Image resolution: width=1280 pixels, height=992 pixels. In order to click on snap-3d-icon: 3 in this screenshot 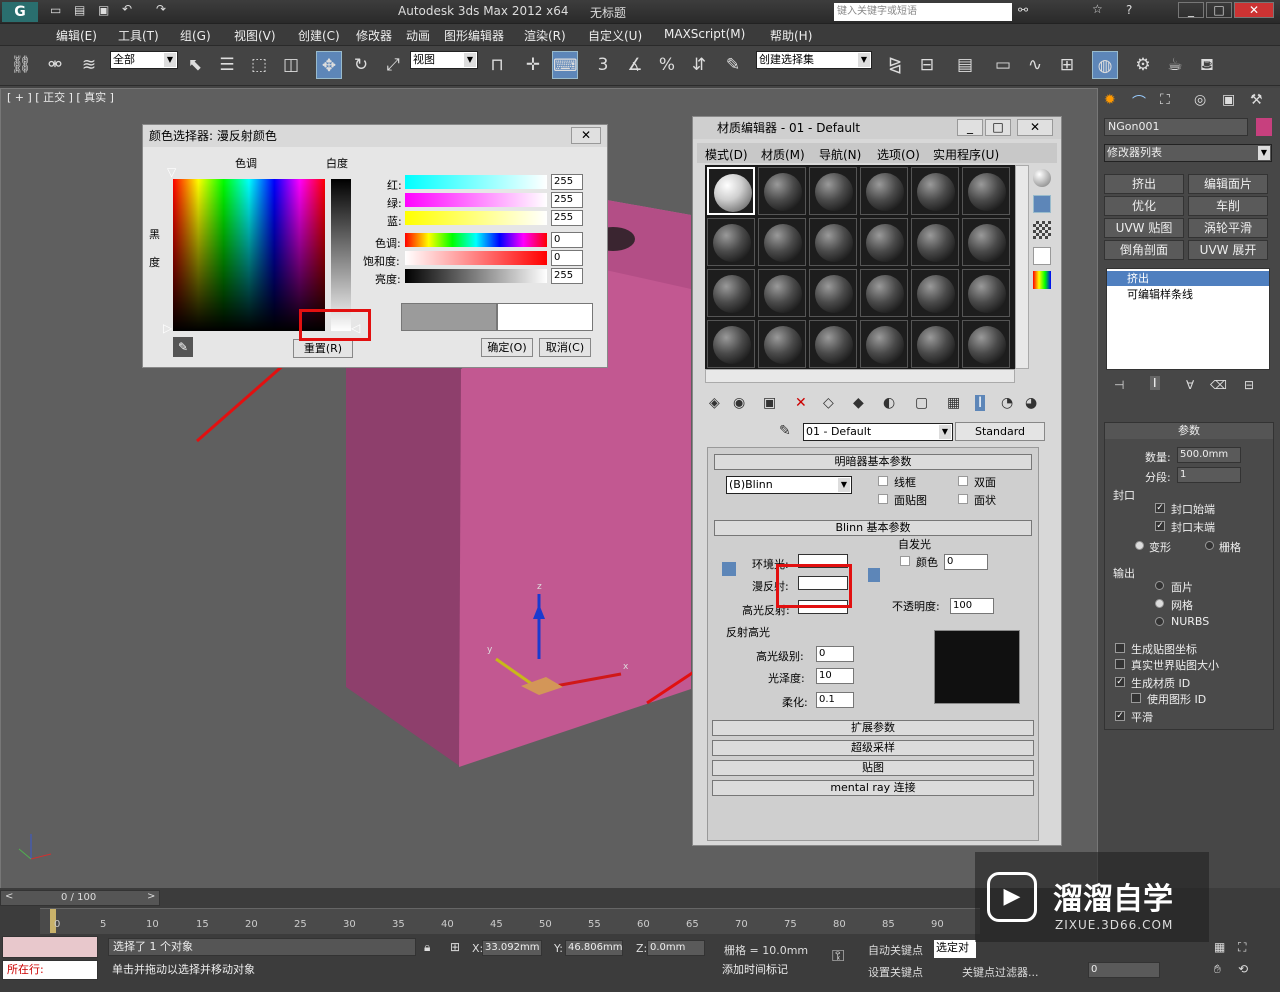, I will do `click(603, 65)`.